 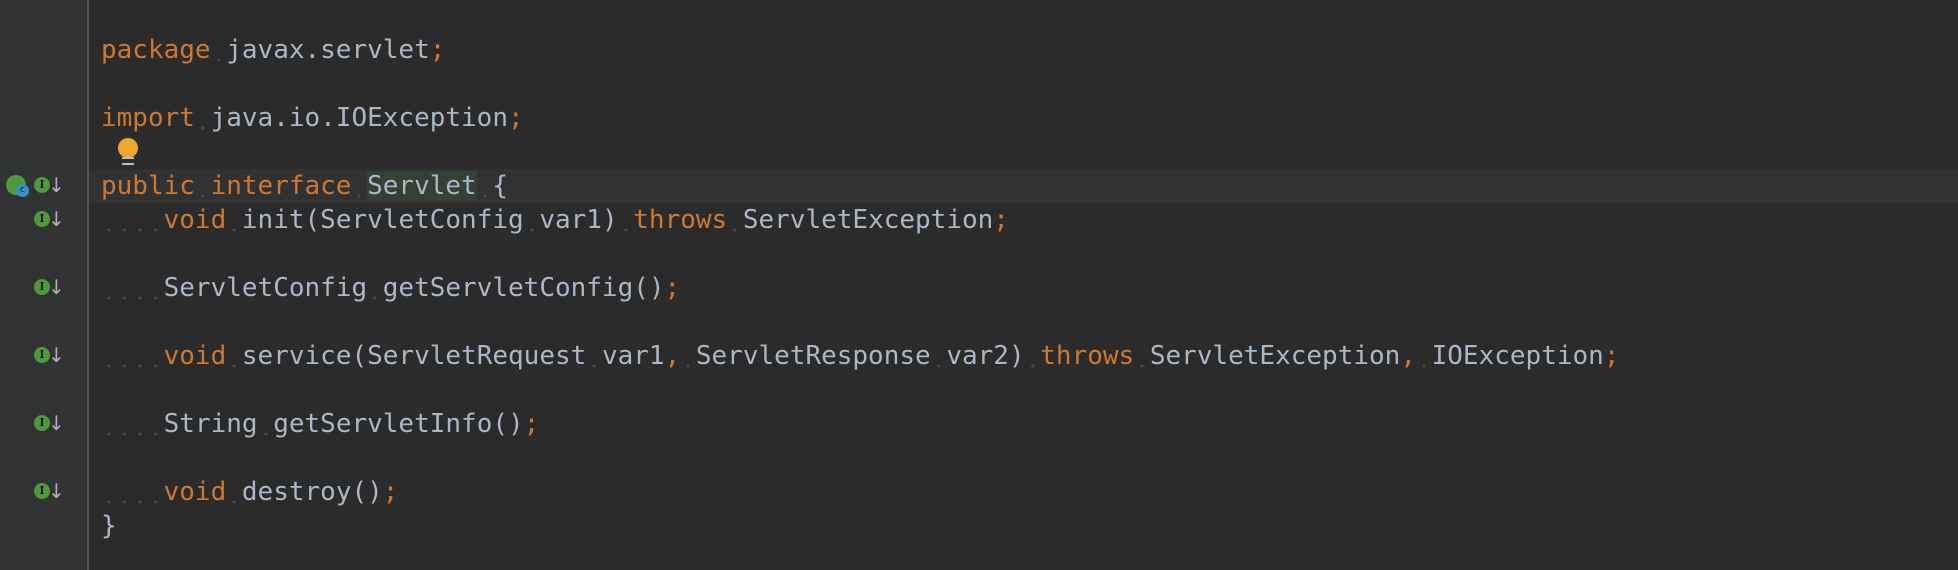 I want to click on code-token: }, so click(x=109, y=526).